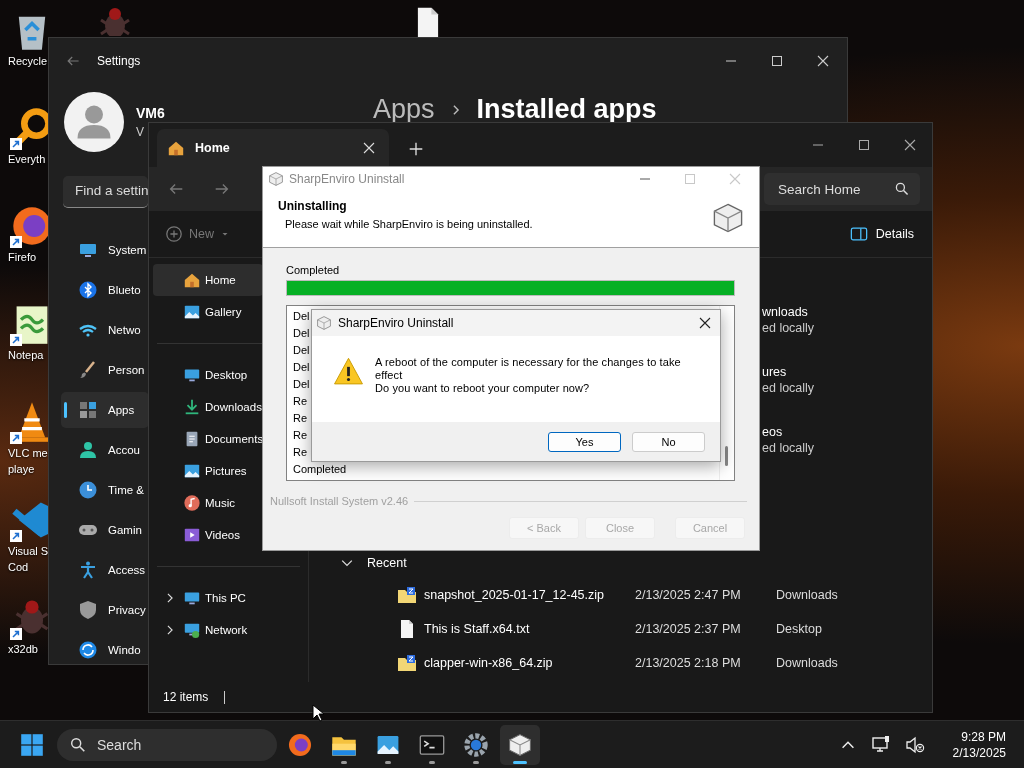  What do you see at coordinates (174, 234) in the screenshot?
I see `plus-circle-icon` at bounding box center [174, 234].